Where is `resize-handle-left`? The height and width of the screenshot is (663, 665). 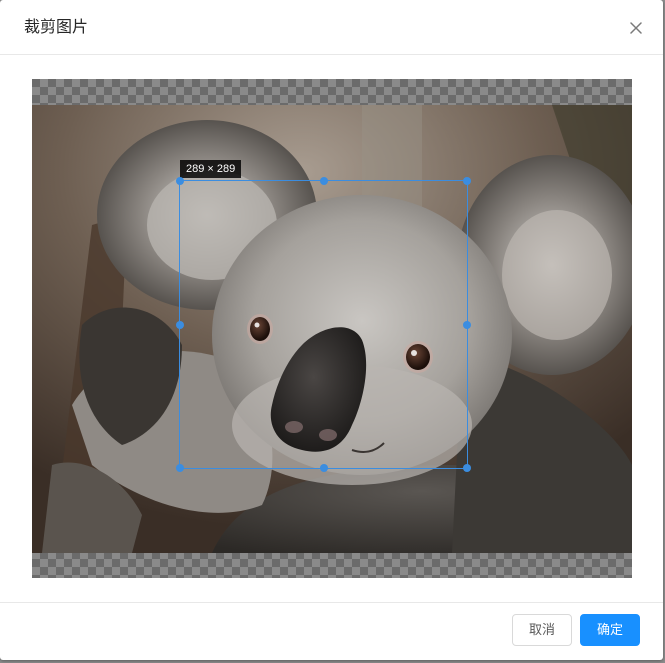 resize-handle-left is located at coordinates (180, 324).